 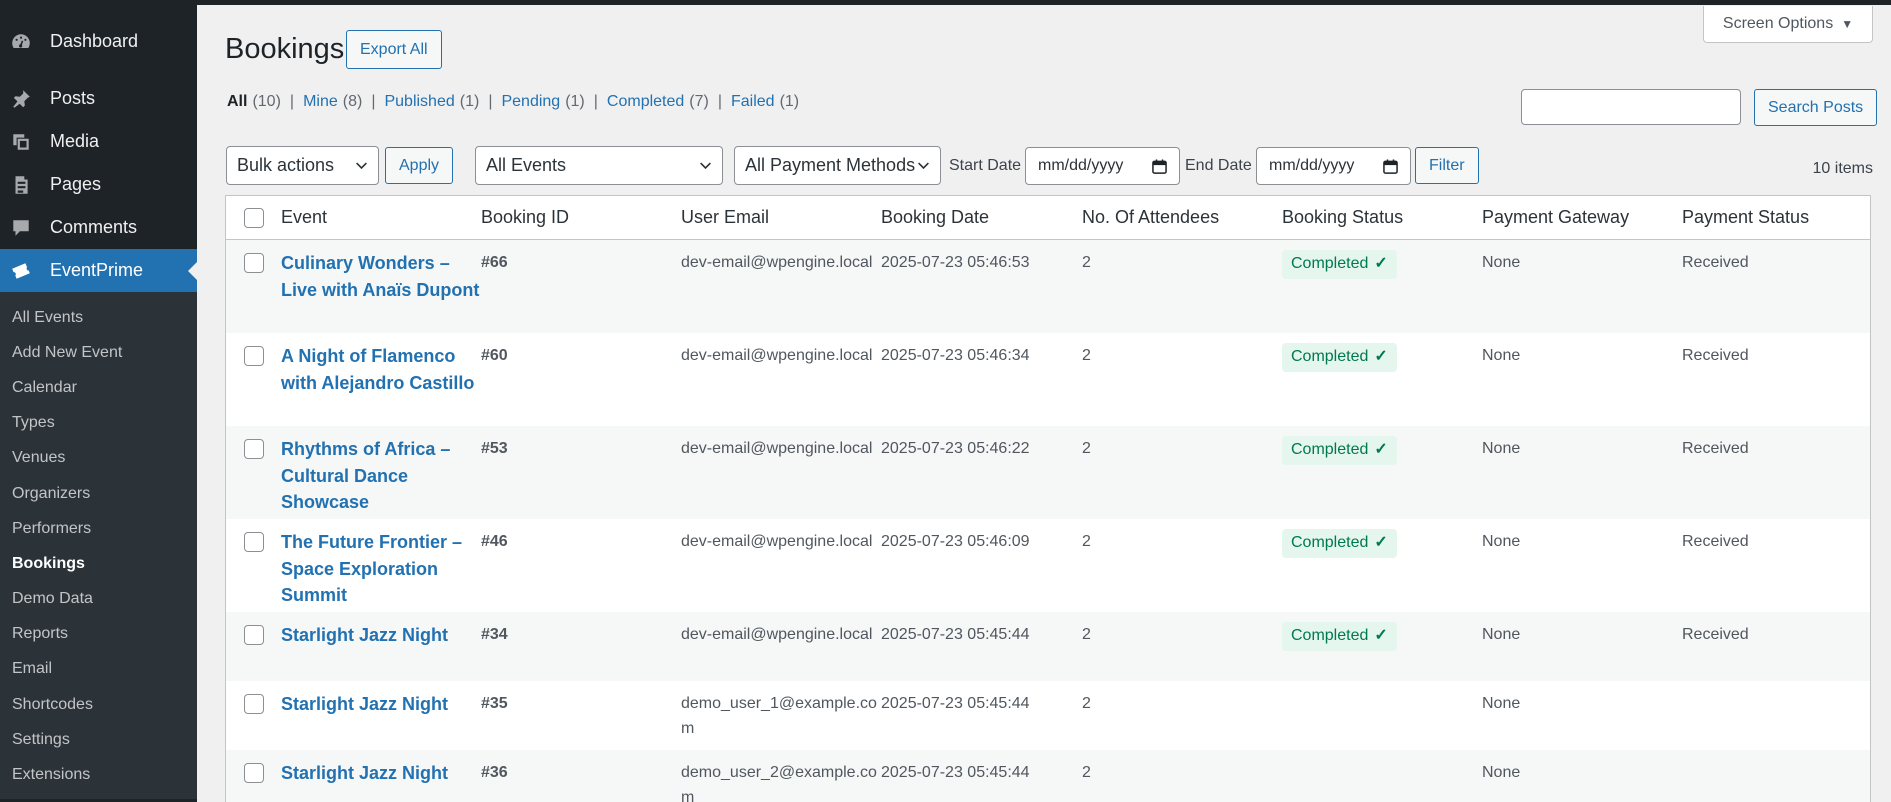 I want to click on menu-label: Comments, so click(x=94, y=227).